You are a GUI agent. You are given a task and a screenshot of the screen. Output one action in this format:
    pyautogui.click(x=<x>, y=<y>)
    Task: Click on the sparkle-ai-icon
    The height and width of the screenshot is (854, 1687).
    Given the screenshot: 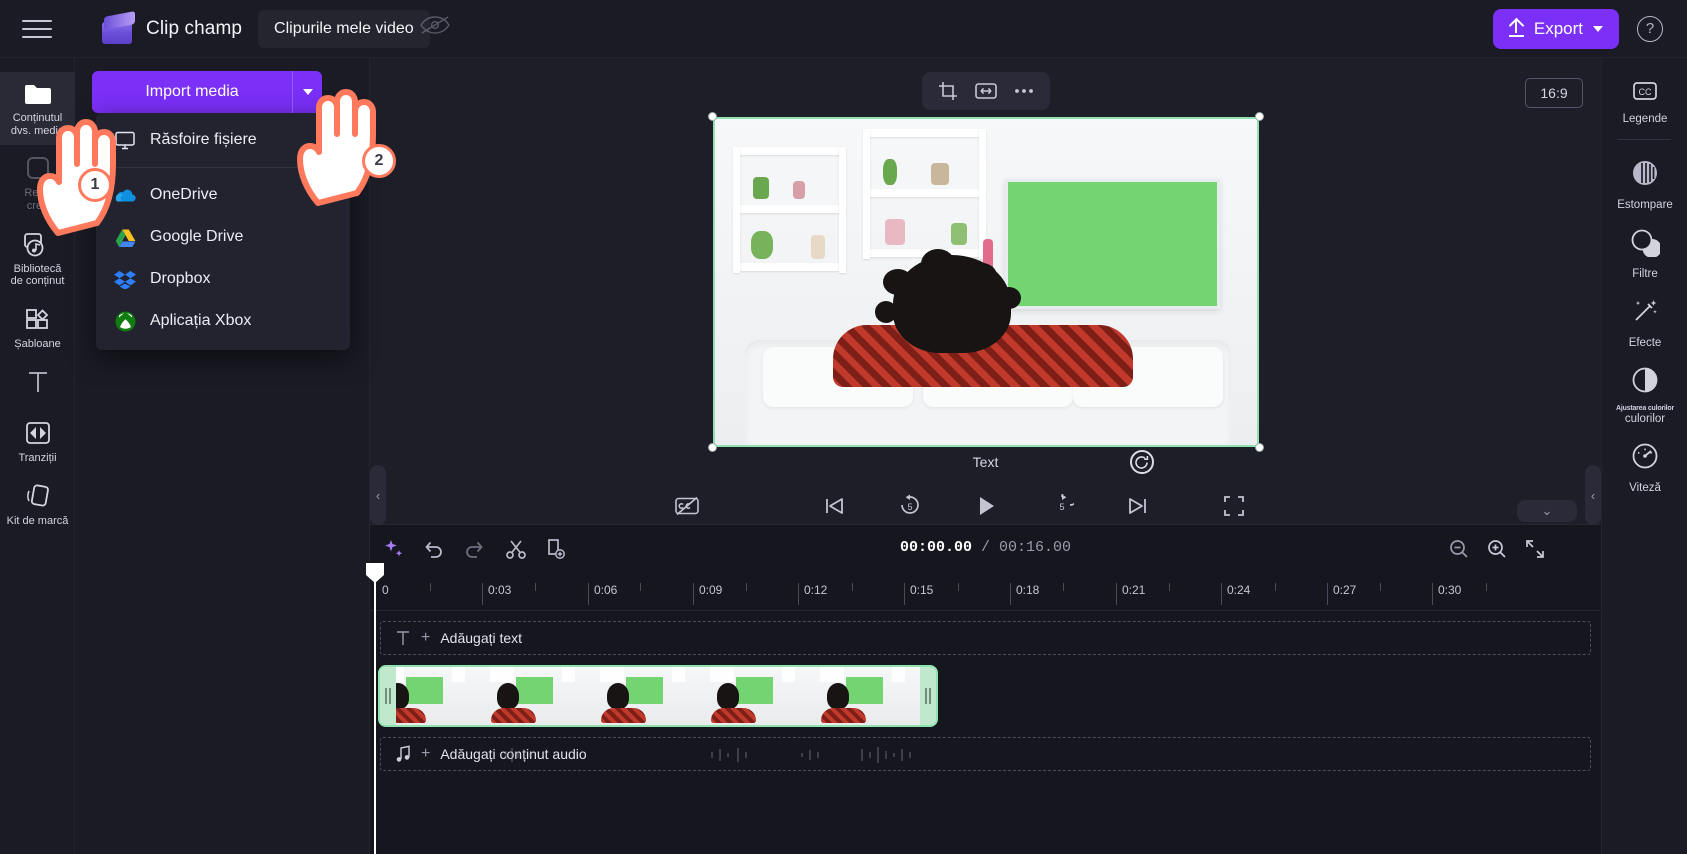 What is the action you would take?
    pyautogui.click(x=394, y=549)
    